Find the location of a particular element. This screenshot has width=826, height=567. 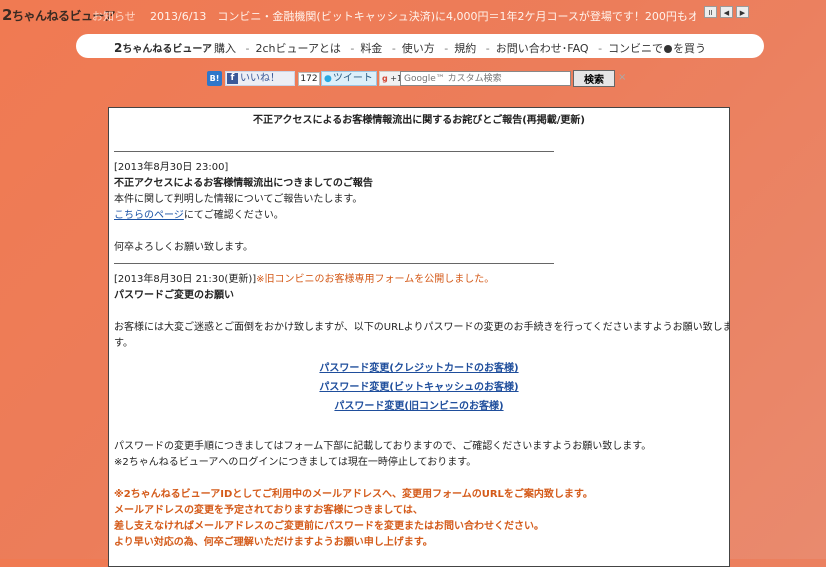

password-change-bitcash-link: パスワード変更(ビットキャッシュのお客様) is located at coordinates (419, 388).